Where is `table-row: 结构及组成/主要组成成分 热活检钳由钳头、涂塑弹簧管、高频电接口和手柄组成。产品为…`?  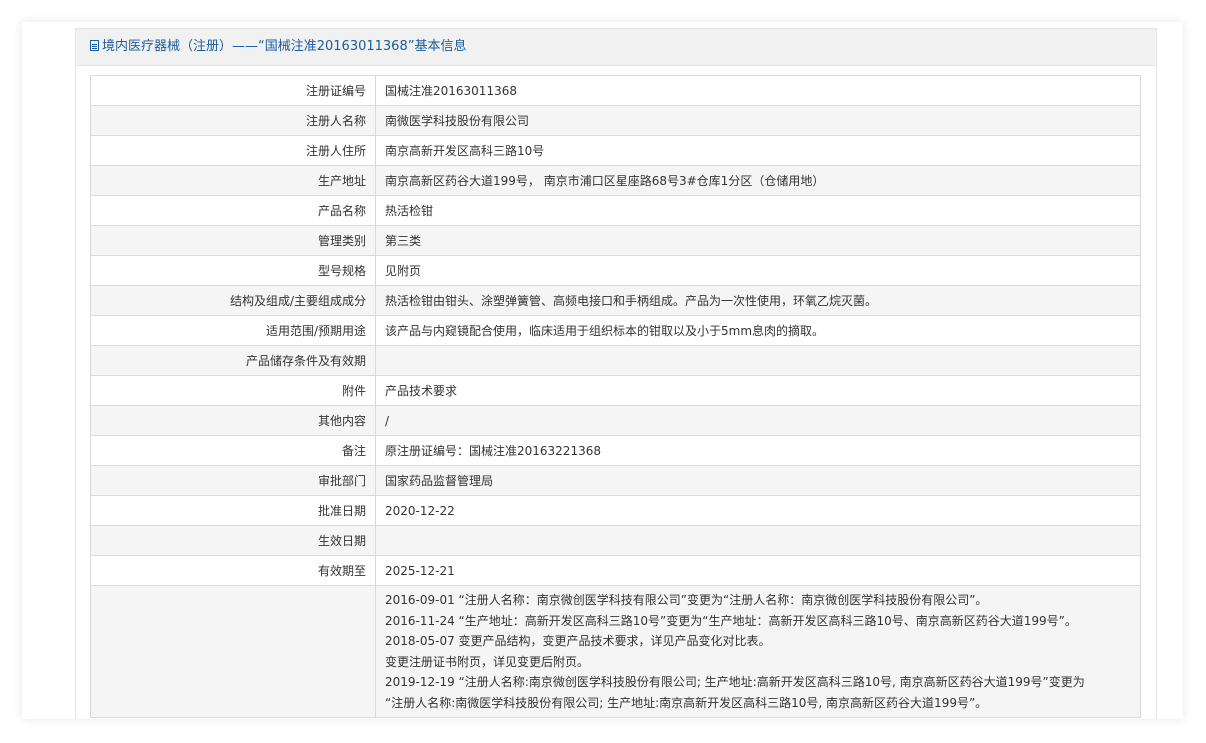
table-row: 结构及组成/主要组成成分 热活检钳由钳头、涂塑弹簧管、高频电接口和手柄组成。产品为… is located at coordinates (615, 300).